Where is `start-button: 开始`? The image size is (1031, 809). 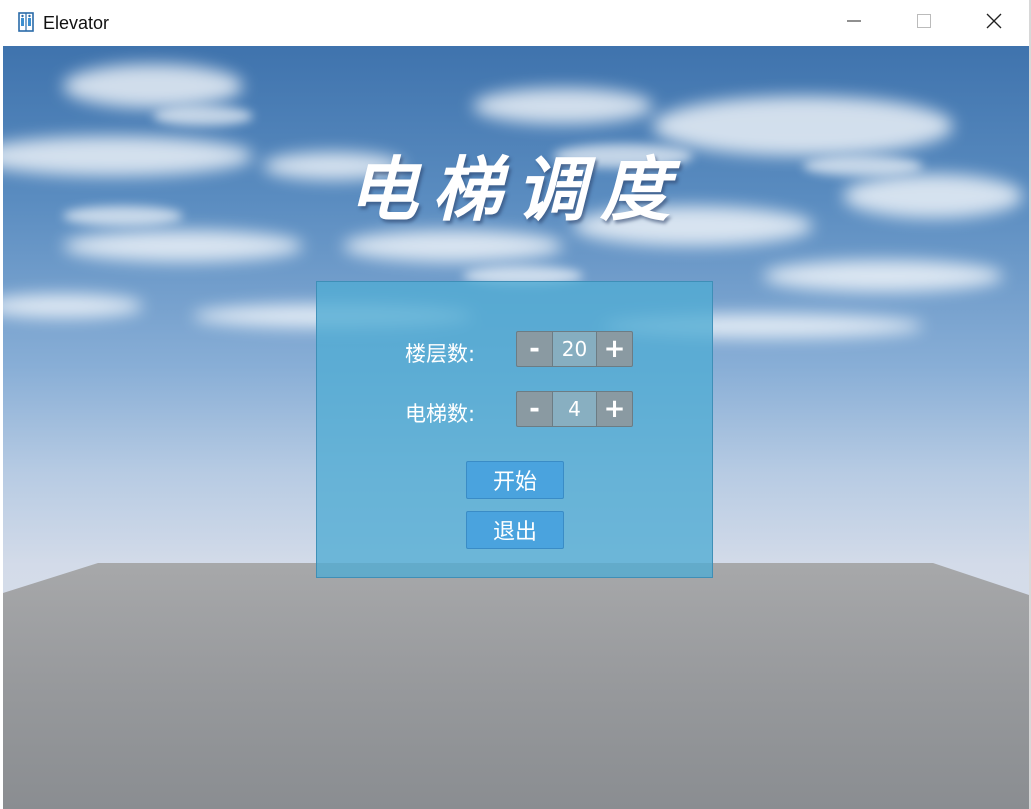 start-button: 开始 is located at coordinates (515, 480).